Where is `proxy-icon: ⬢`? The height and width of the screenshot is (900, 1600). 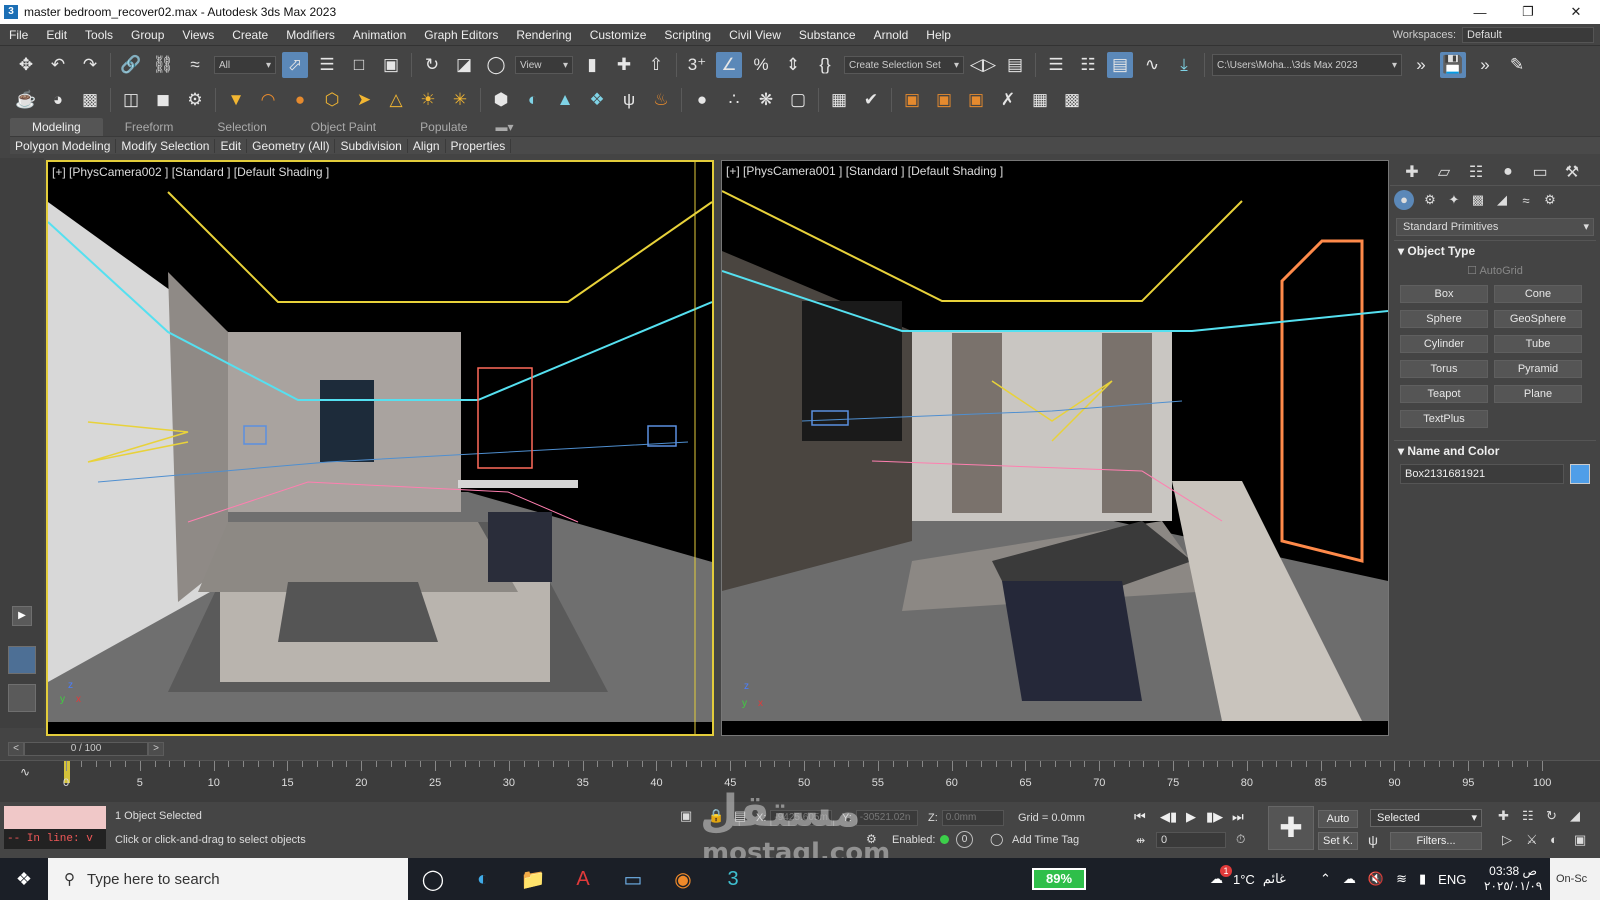 proxy-icon: ⬢ is located at coordinates (501, 100).